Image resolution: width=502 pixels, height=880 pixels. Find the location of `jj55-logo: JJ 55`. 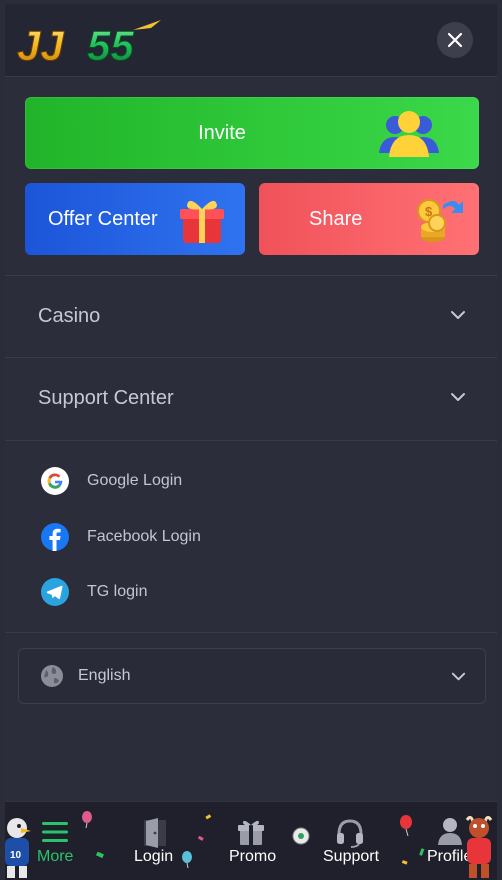

jj55-logo: JJ 55 is located at coordinates (89, 43).